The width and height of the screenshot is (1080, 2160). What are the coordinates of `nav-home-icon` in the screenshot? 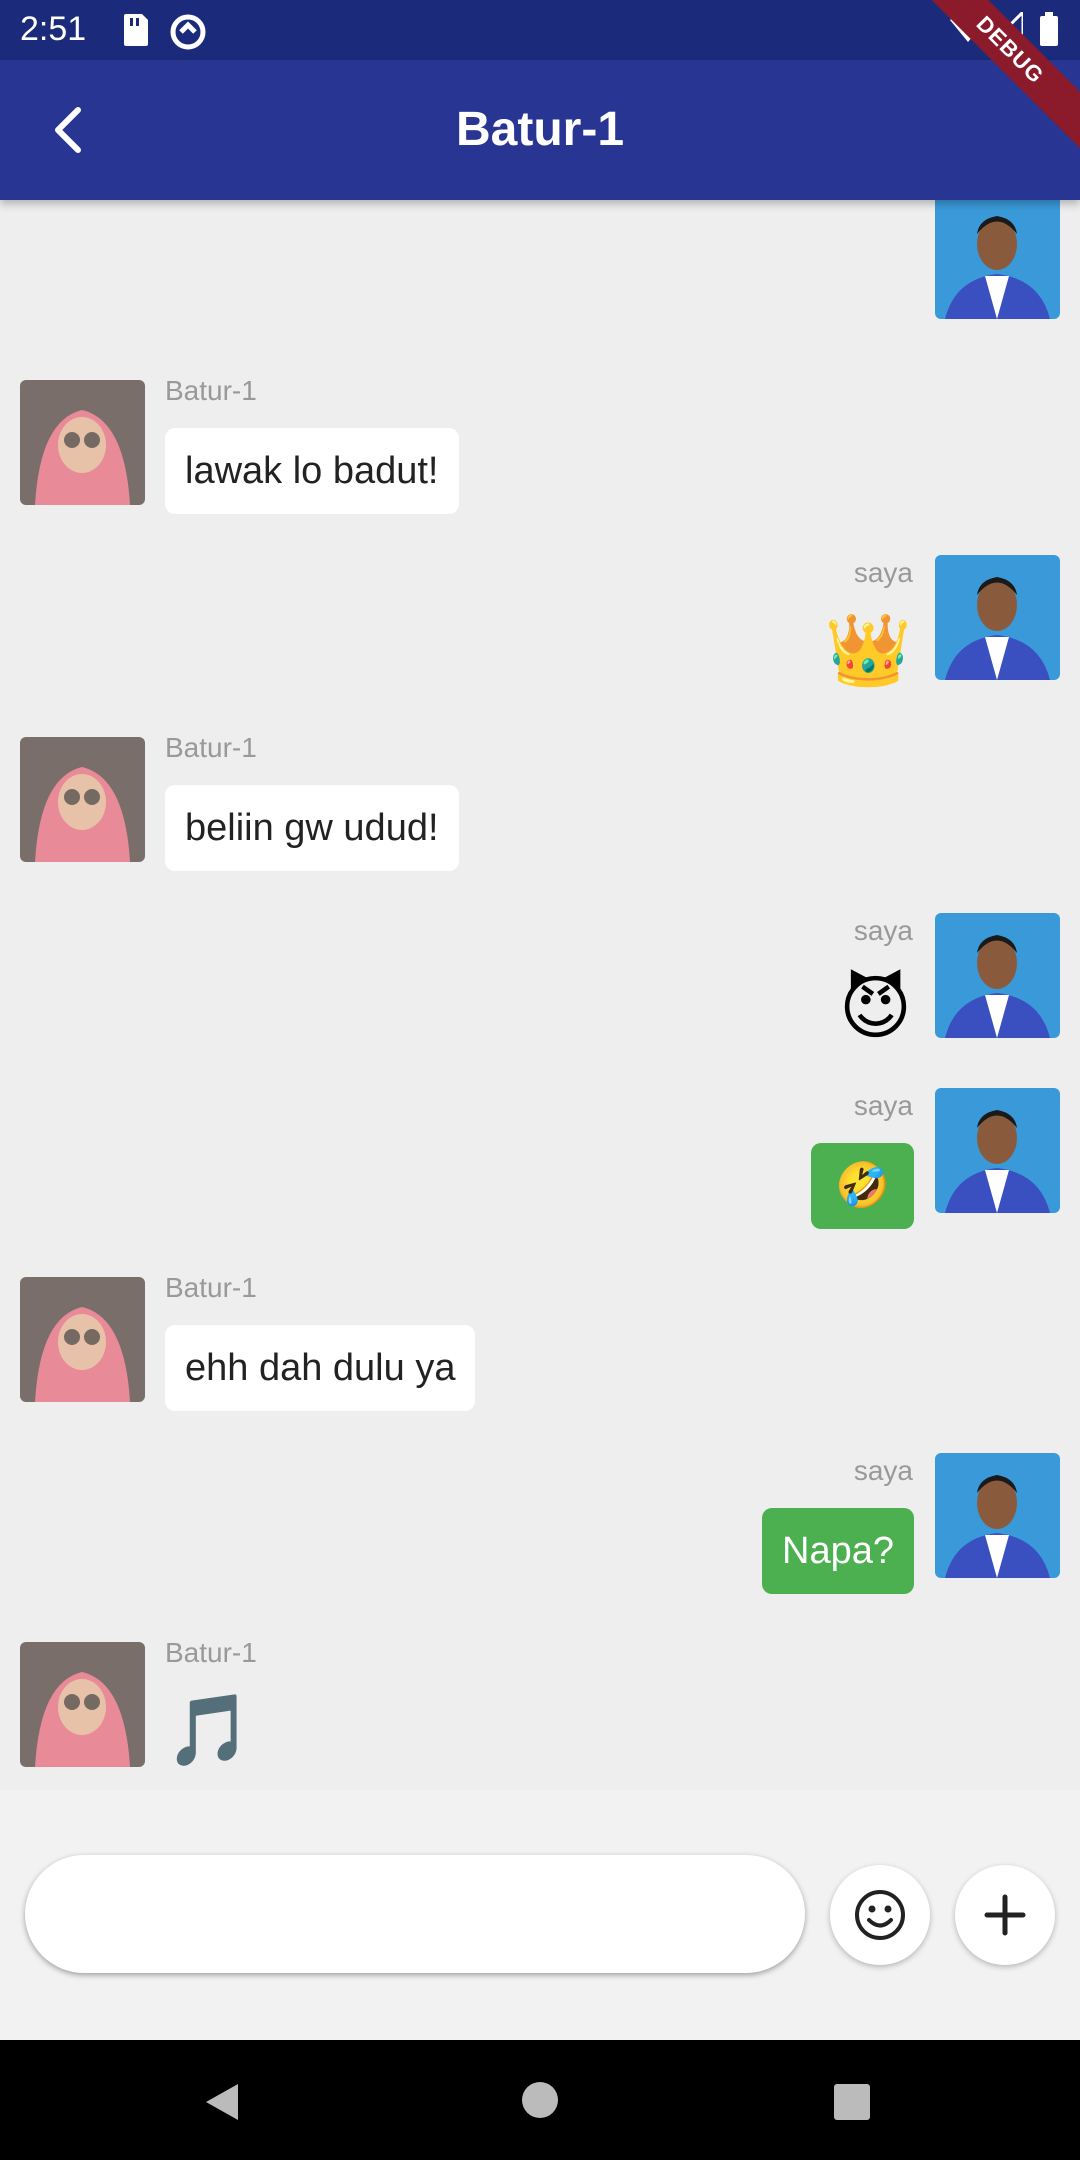 It's located at (540, 2100).